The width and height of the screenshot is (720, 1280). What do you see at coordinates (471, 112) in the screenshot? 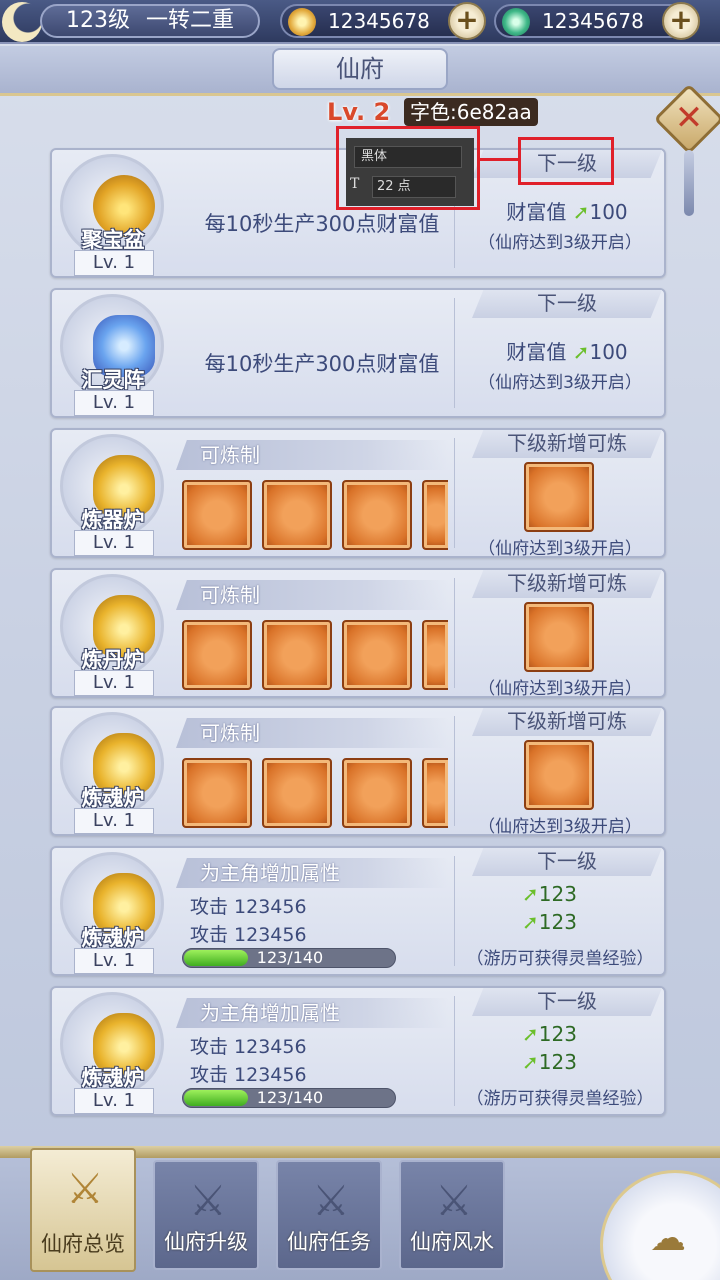
I see `annotation-color: 字色:6e82aa` at bounding box center [471, 112].